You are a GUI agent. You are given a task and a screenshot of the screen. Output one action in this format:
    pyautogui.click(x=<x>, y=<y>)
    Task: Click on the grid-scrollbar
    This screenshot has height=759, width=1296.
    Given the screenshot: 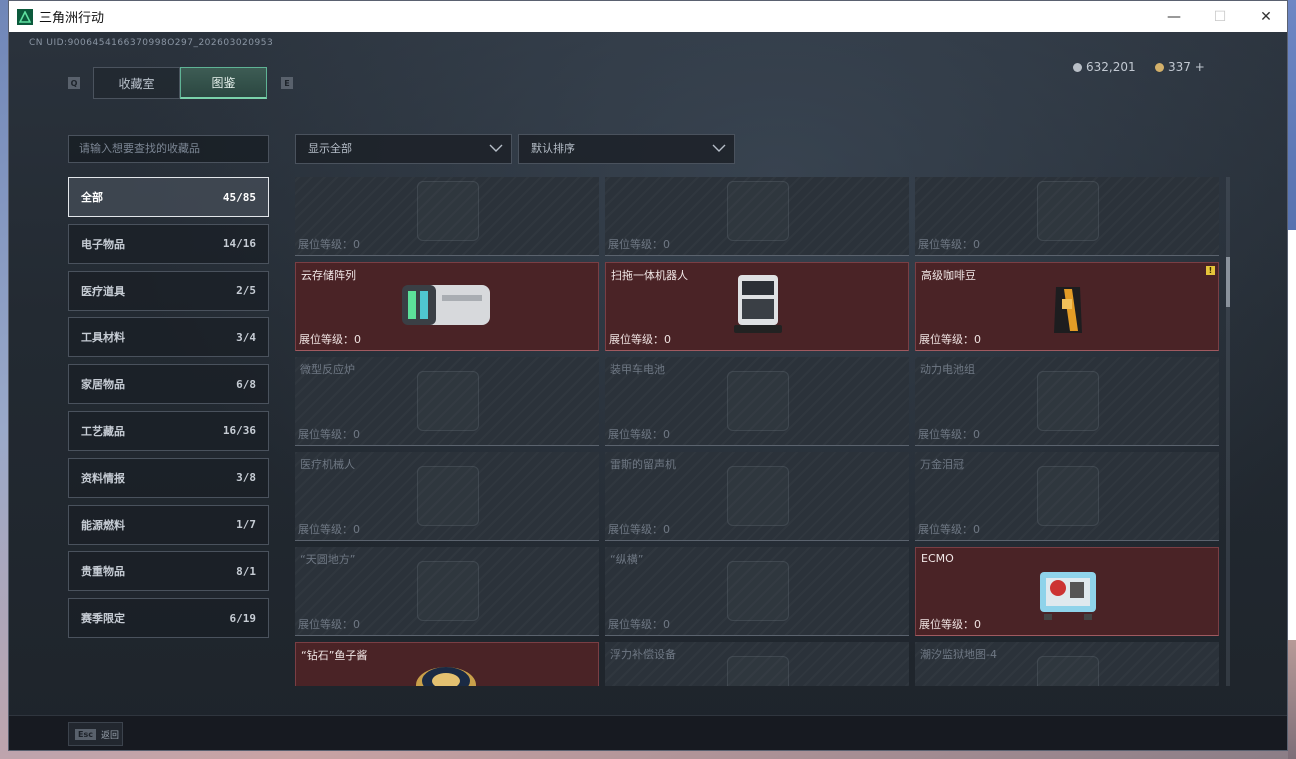 What is the action you would take?
    pyautogui.click(x=1228, y=431)
    